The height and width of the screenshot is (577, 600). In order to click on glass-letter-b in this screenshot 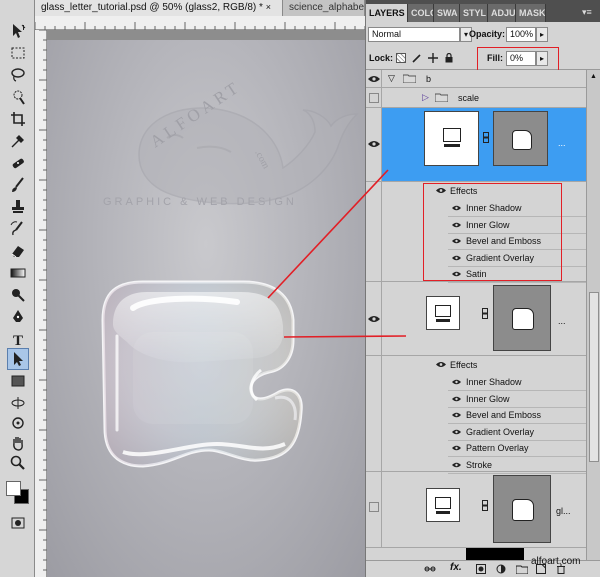, I will do `click(202, 374)`.